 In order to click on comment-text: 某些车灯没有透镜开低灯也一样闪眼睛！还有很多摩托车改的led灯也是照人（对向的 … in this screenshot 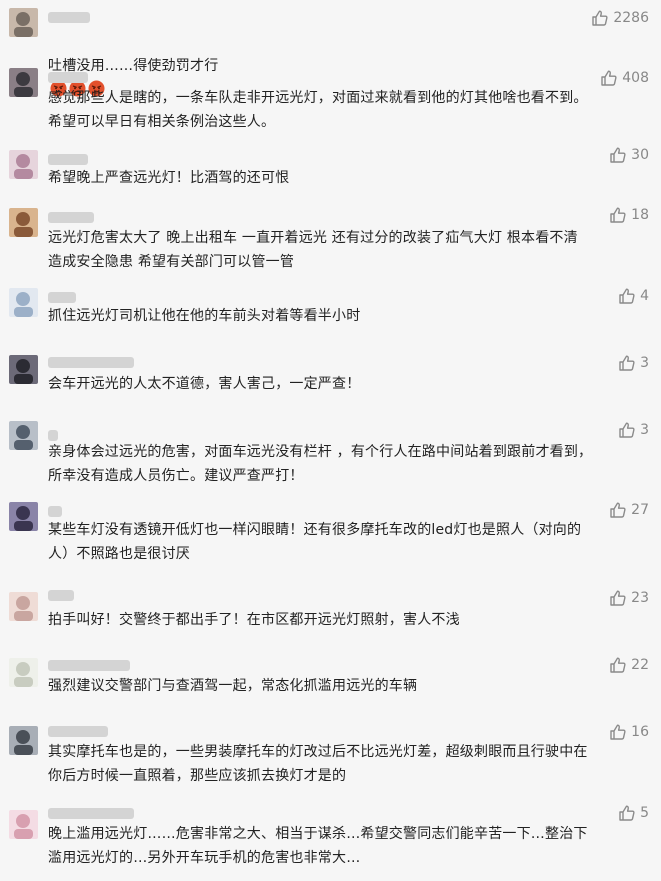, I will do `click(315, 542)`.